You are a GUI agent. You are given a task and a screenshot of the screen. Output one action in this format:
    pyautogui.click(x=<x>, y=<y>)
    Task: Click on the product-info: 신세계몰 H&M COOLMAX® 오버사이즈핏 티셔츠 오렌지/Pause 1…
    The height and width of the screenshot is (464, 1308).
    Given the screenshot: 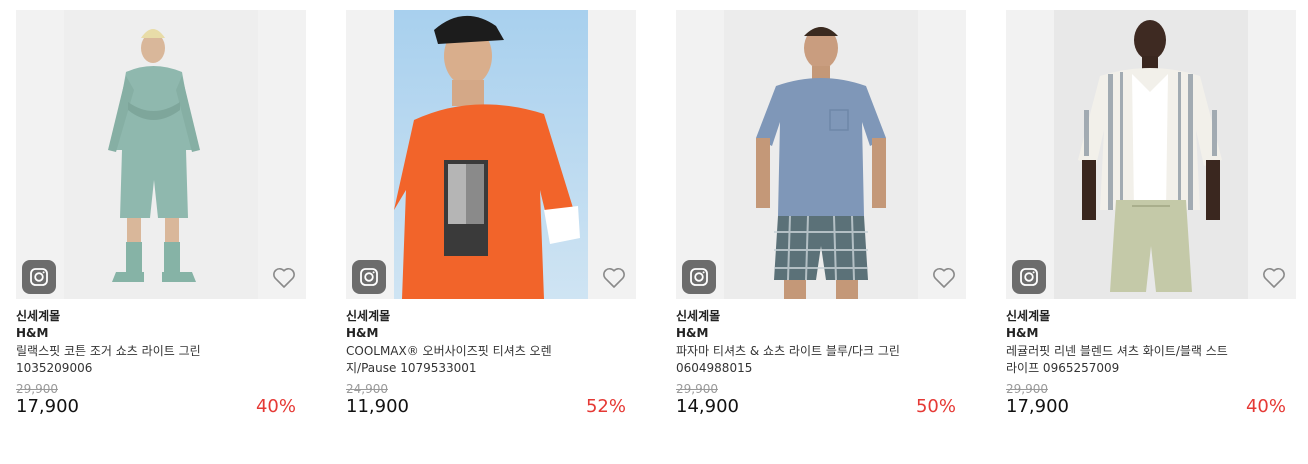 What is the action you would take?
    pyautogui.click(x=491, y=359)
    